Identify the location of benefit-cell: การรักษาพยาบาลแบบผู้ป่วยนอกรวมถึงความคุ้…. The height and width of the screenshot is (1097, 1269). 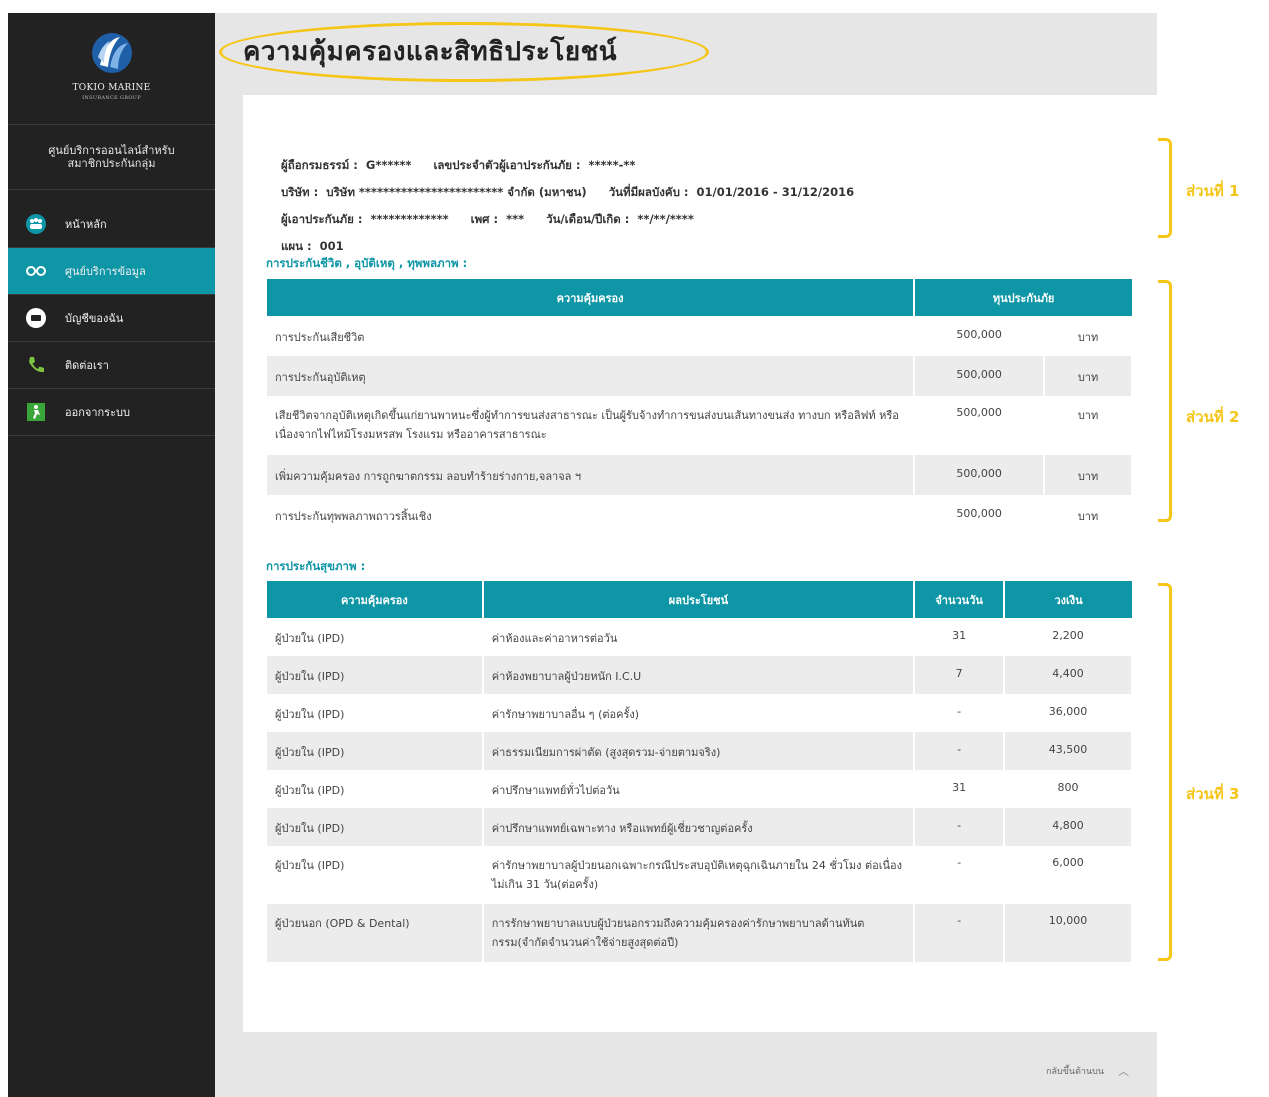
(699, 933).